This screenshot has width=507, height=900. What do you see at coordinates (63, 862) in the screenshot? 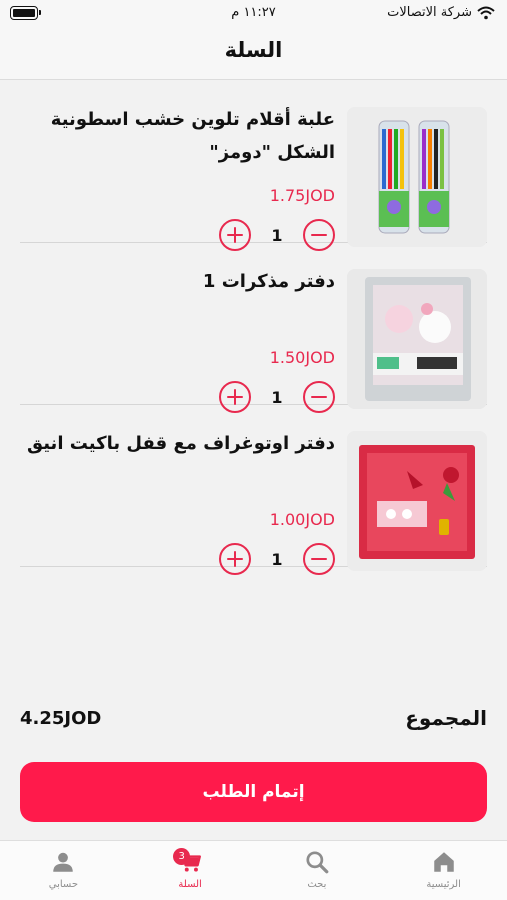
I see `user-icon` at bounding box center [63, 862].